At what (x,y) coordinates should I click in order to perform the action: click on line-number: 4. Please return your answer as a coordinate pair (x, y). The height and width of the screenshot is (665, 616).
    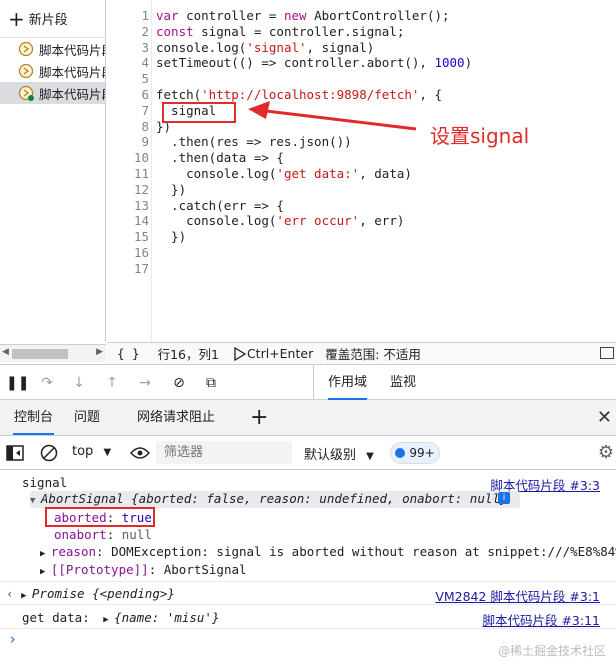
    Looking at the image, I should click on (145, 63).